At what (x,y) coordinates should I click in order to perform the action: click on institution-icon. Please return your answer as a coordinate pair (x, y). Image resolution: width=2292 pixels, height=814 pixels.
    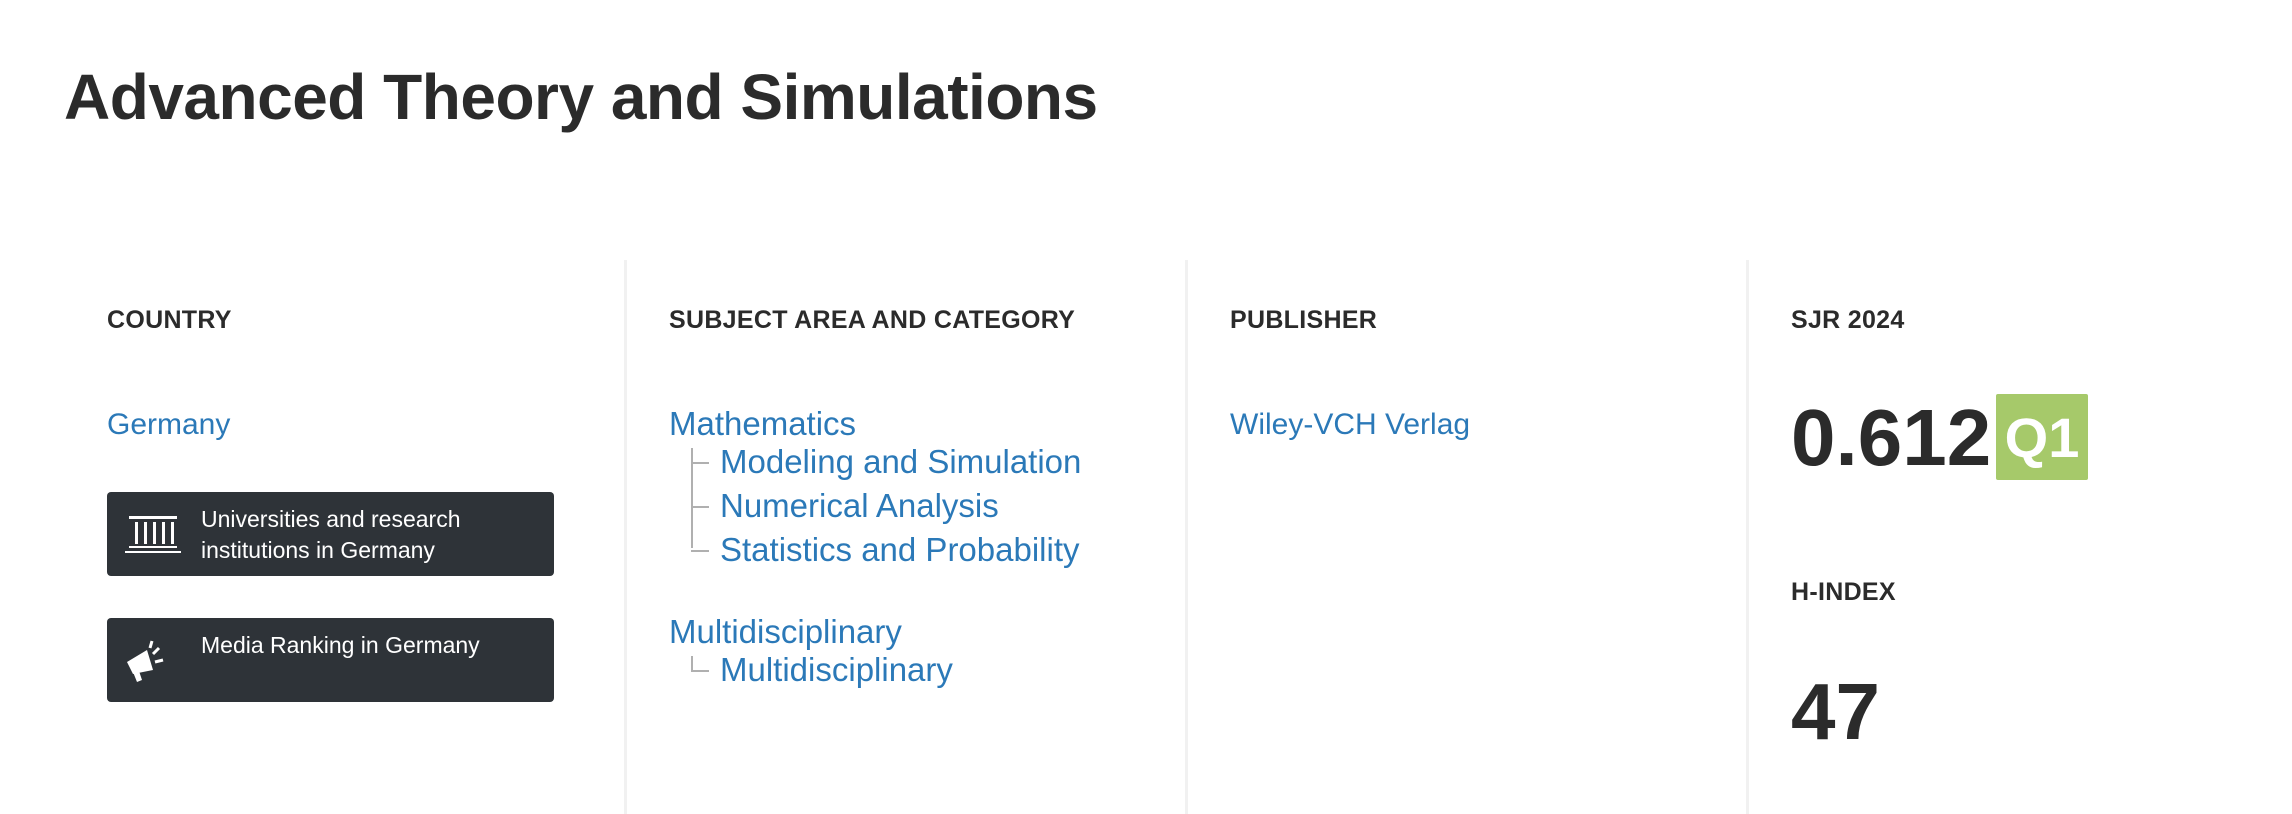
    Looking at the image, I should click on (153, 535).